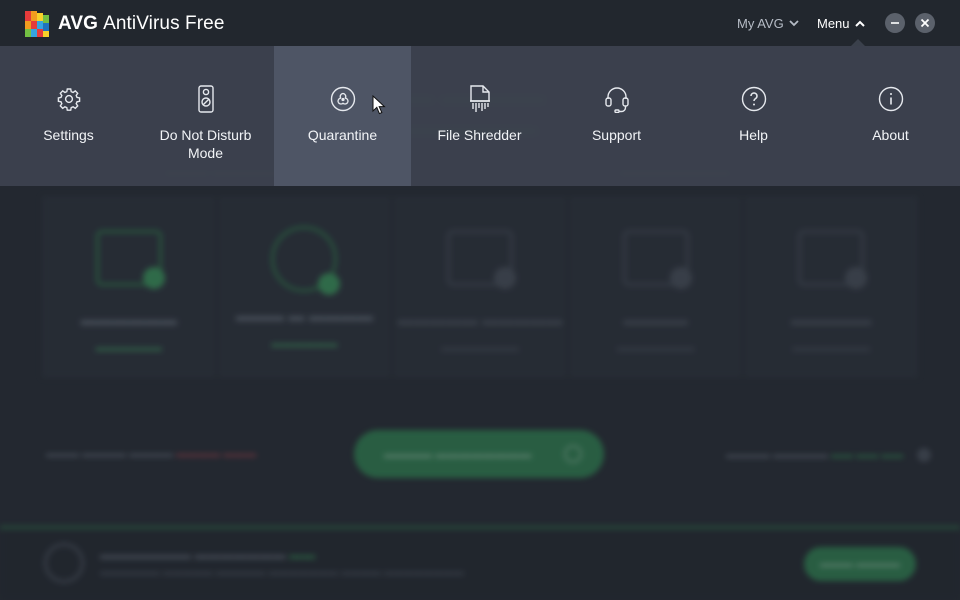 This screenshot has width=960, height=600. I want to click on tile-computer: ▬▬▬▬▬▬ ▬▬▬▬▬▬, so click(130, 287).